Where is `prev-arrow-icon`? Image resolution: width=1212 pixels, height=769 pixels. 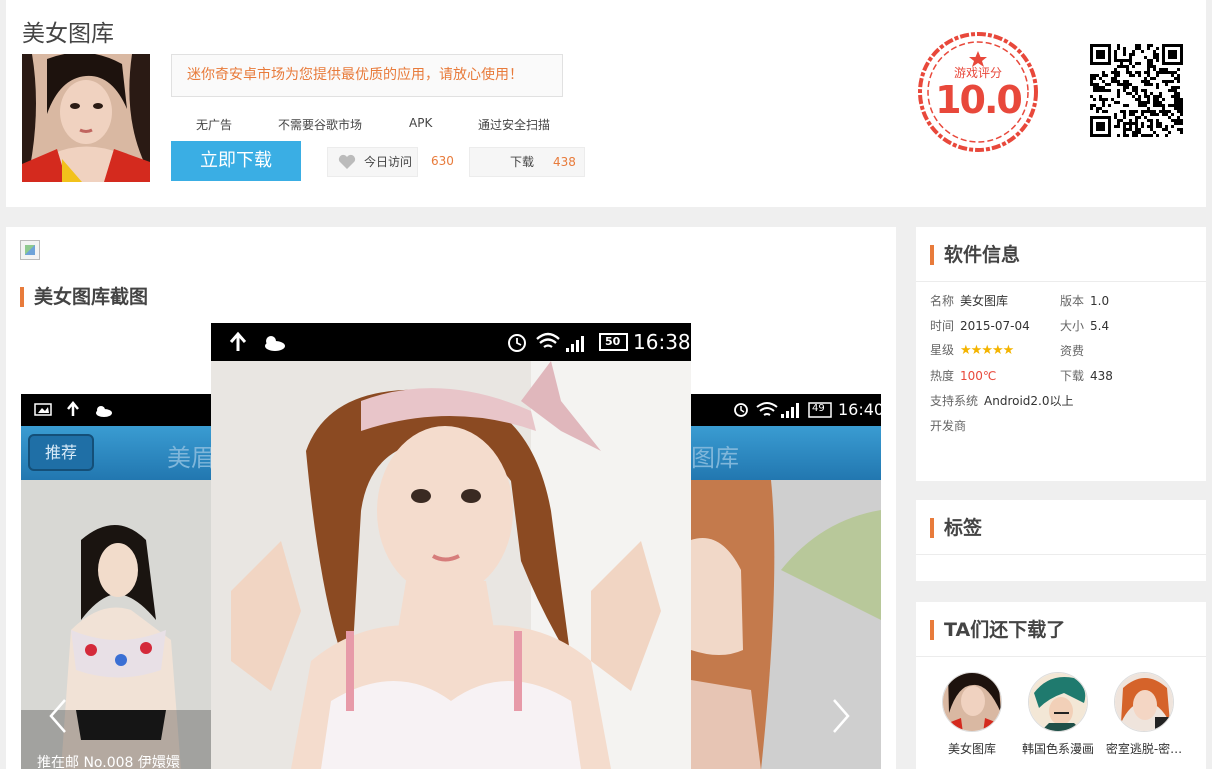 prev-arrow-icon is located at coordinates (58, 716).